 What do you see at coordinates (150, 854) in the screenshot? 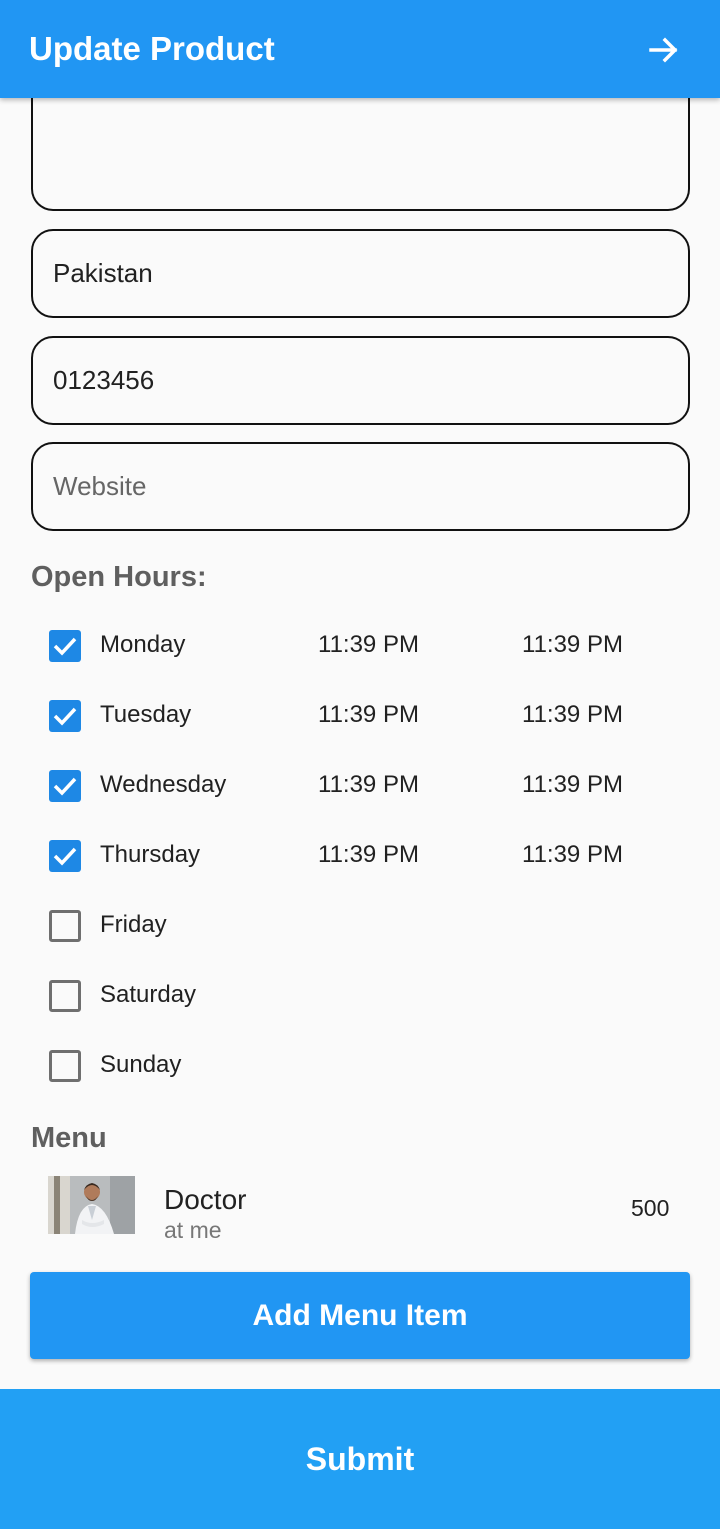
I see `day-label: Thursday` at bounding box center [150, 854].